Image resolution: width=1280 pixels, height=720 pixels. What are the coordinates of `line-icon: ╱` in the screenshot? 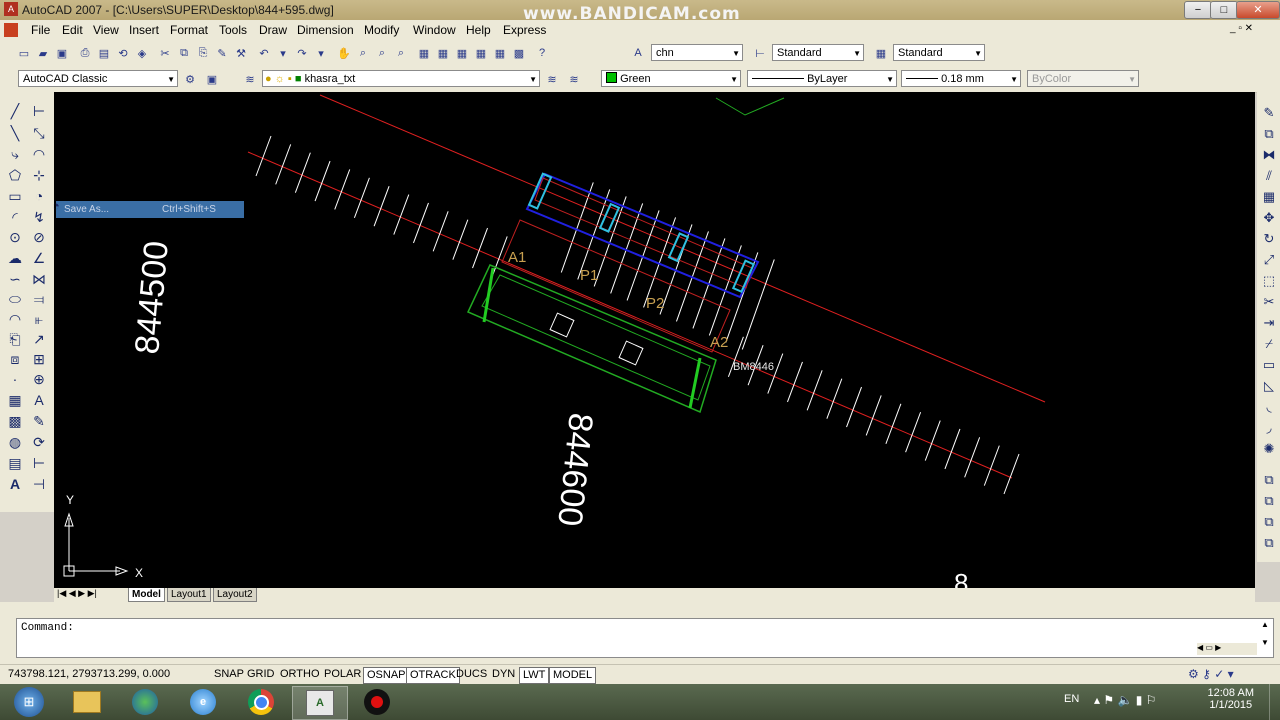 It's located at (15, 111).